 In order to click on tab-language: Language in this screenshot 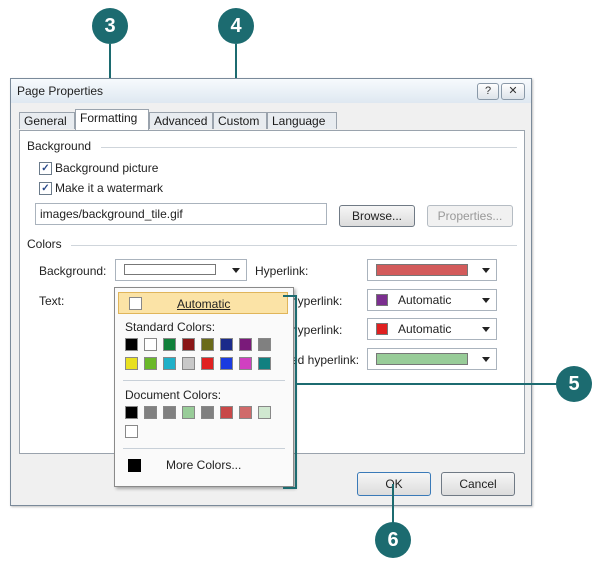, I will do `click(302, 120)`.